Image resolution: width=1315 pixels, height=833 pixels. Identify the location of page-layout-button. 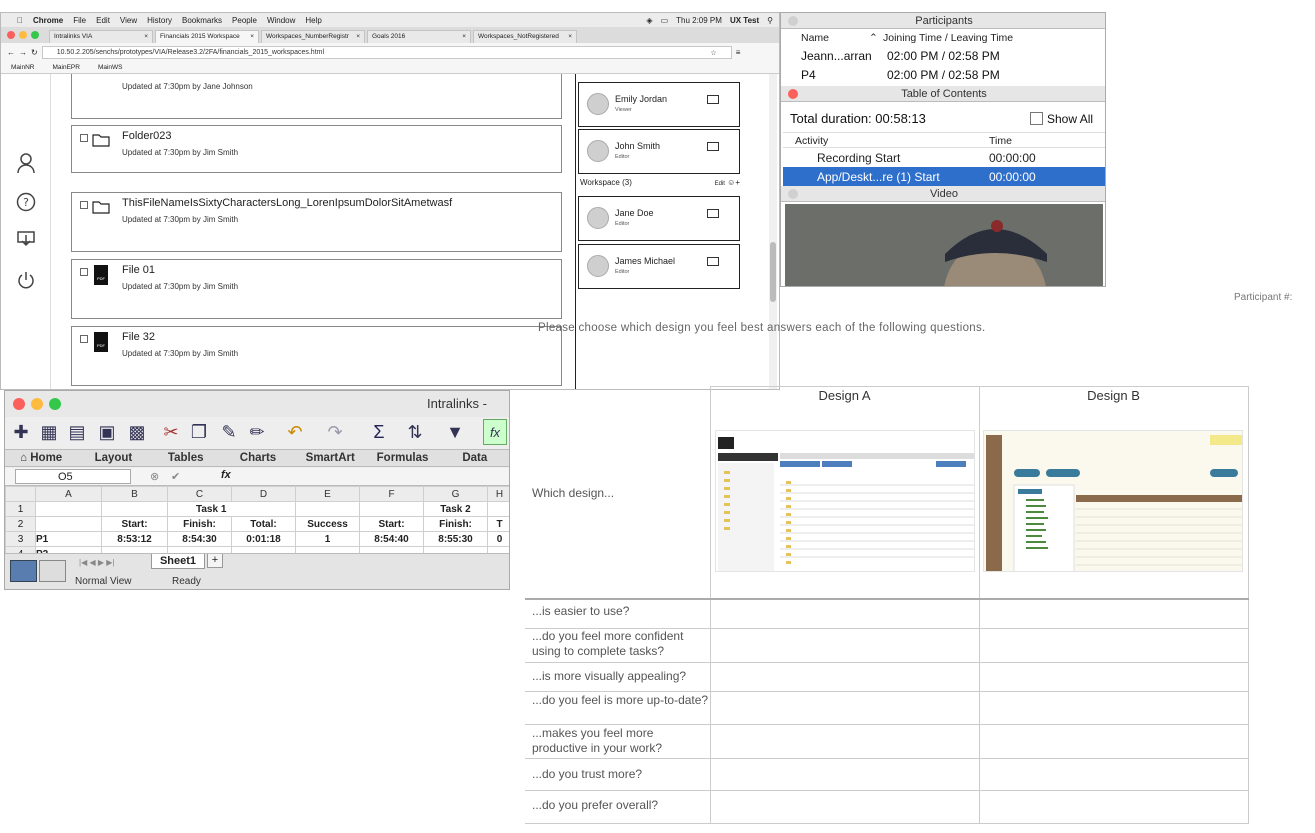
(52, 571).